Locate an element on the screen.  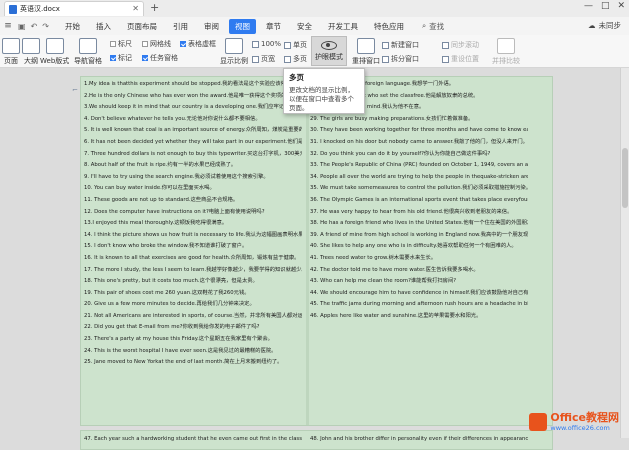
web-view-icon is located at coordinates (54, 46).